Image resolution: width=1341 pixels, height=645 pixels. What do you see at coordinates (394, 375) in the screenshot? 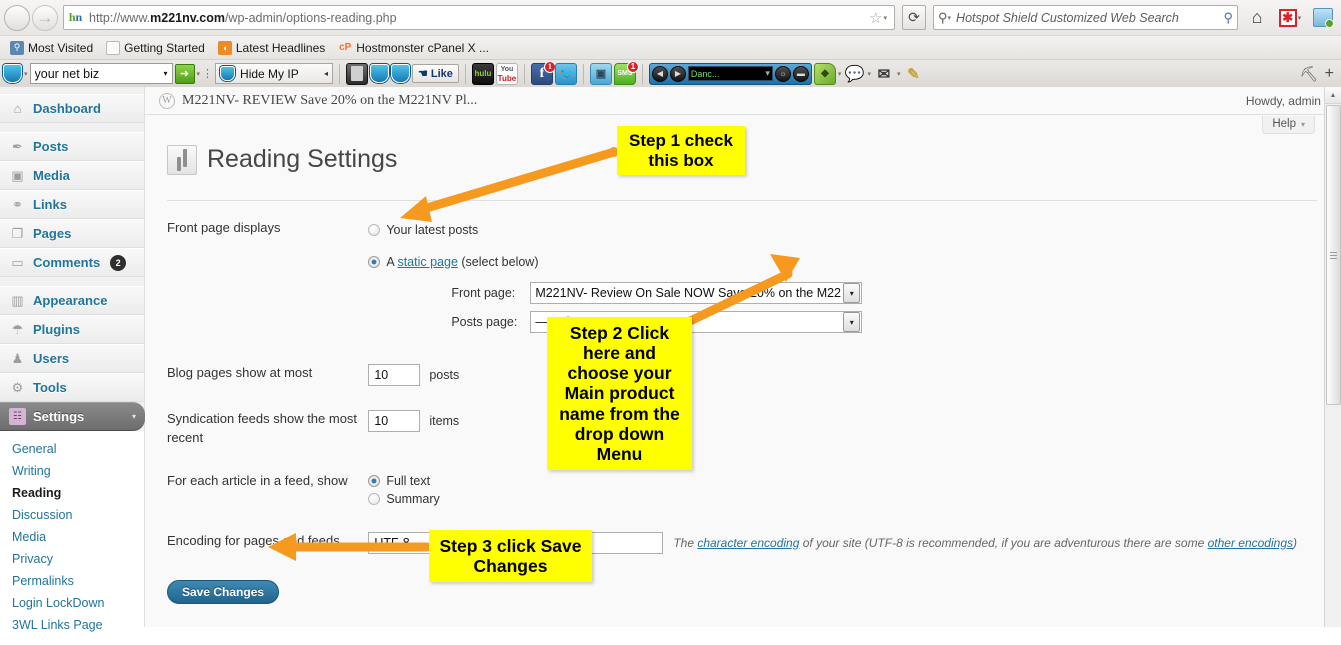
I see `blog-pages-input: 10` at bounding box center [394, 375].